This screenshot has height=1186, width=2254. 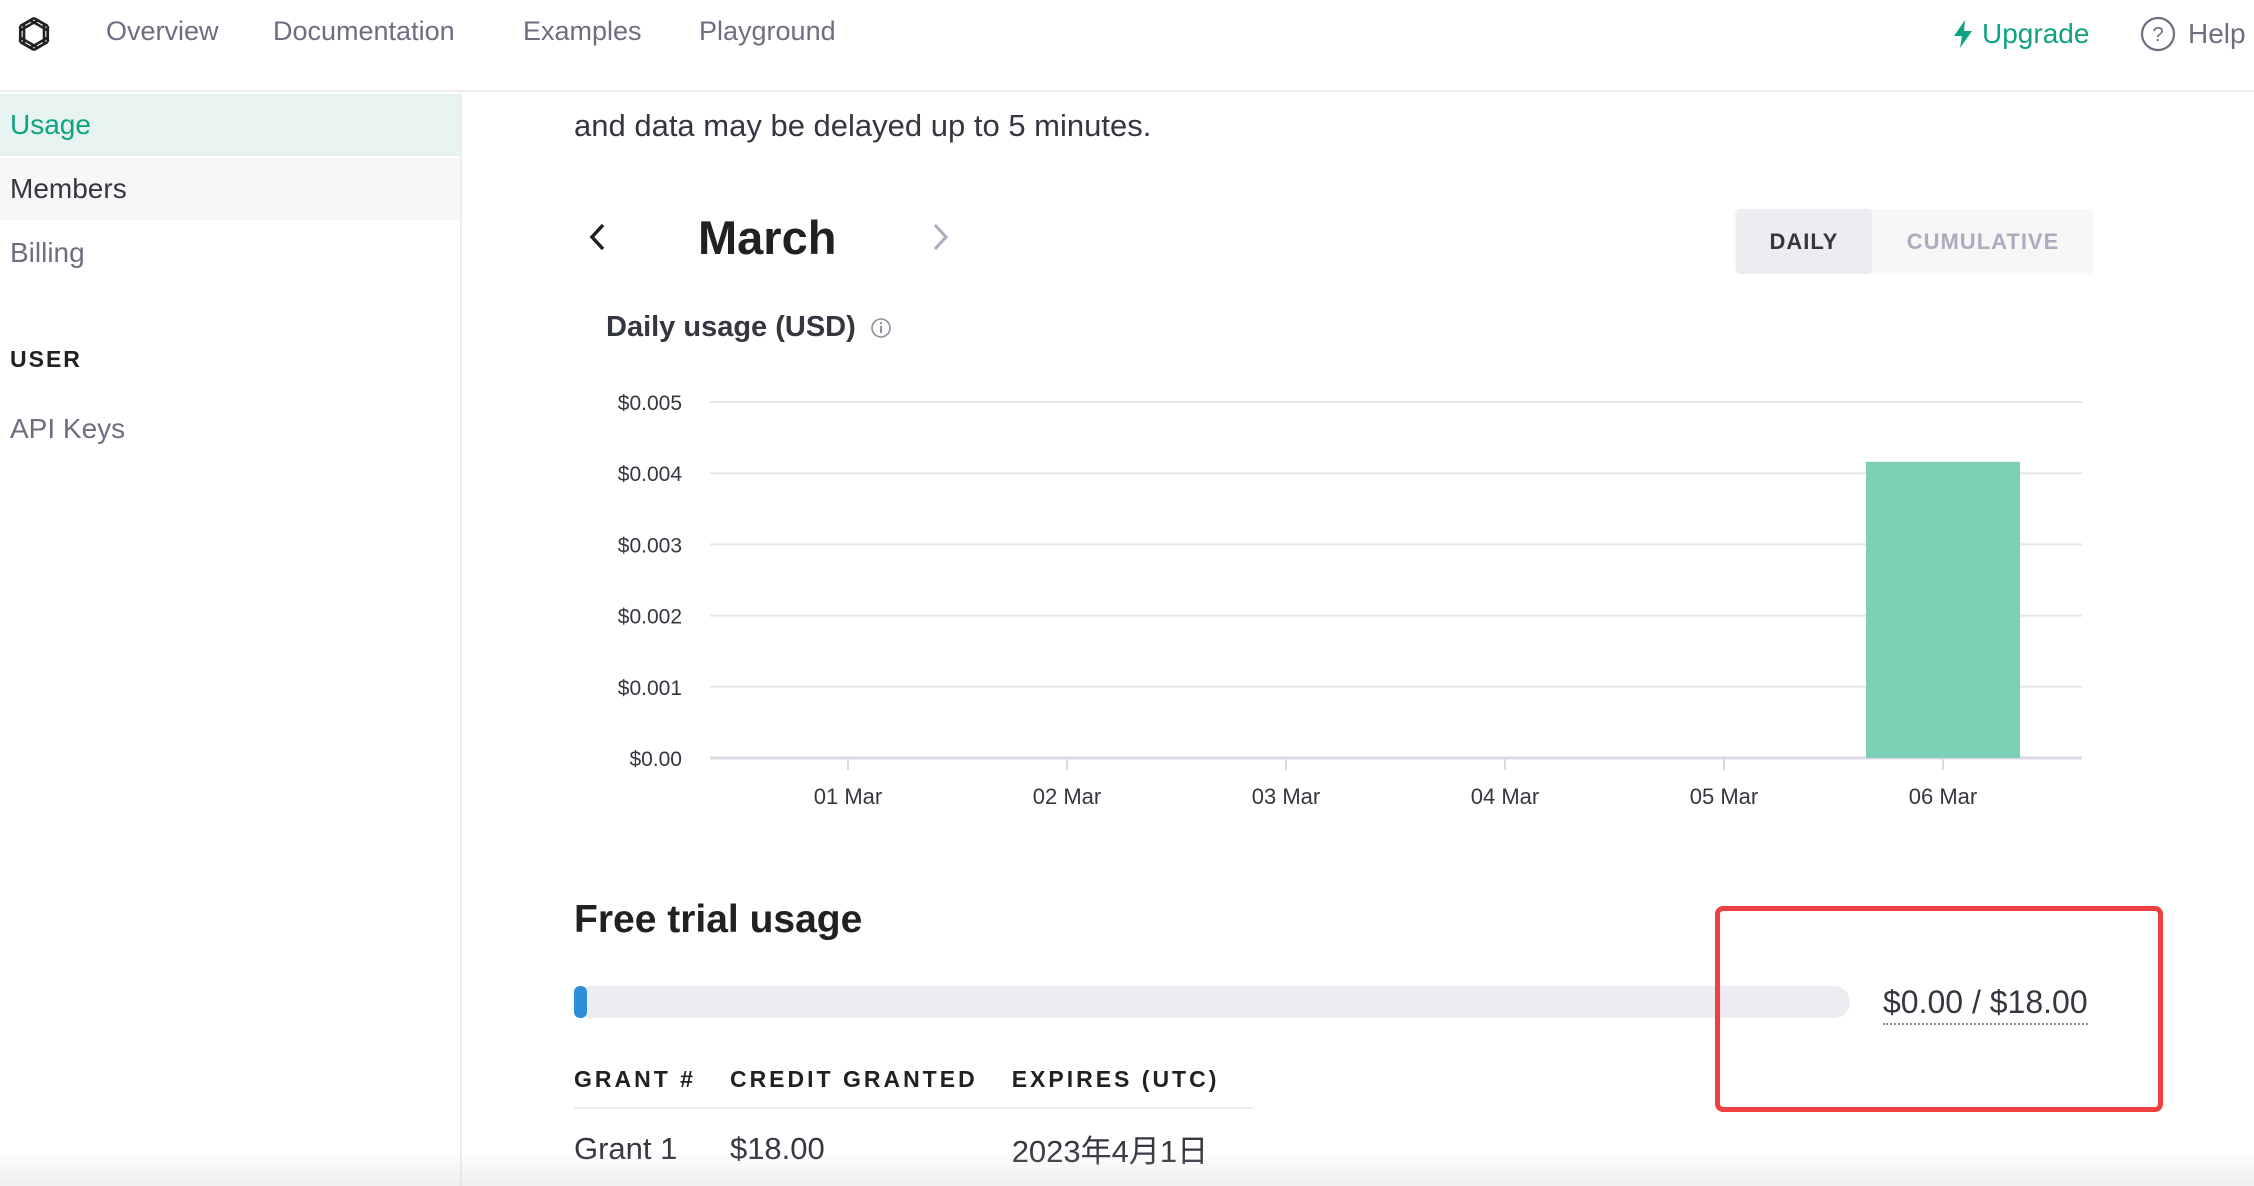 What do you see at coordinates (230, 125) in the screenshot?
I see `sidebar-item-usage: Usage` at bounding box center [230, 125].